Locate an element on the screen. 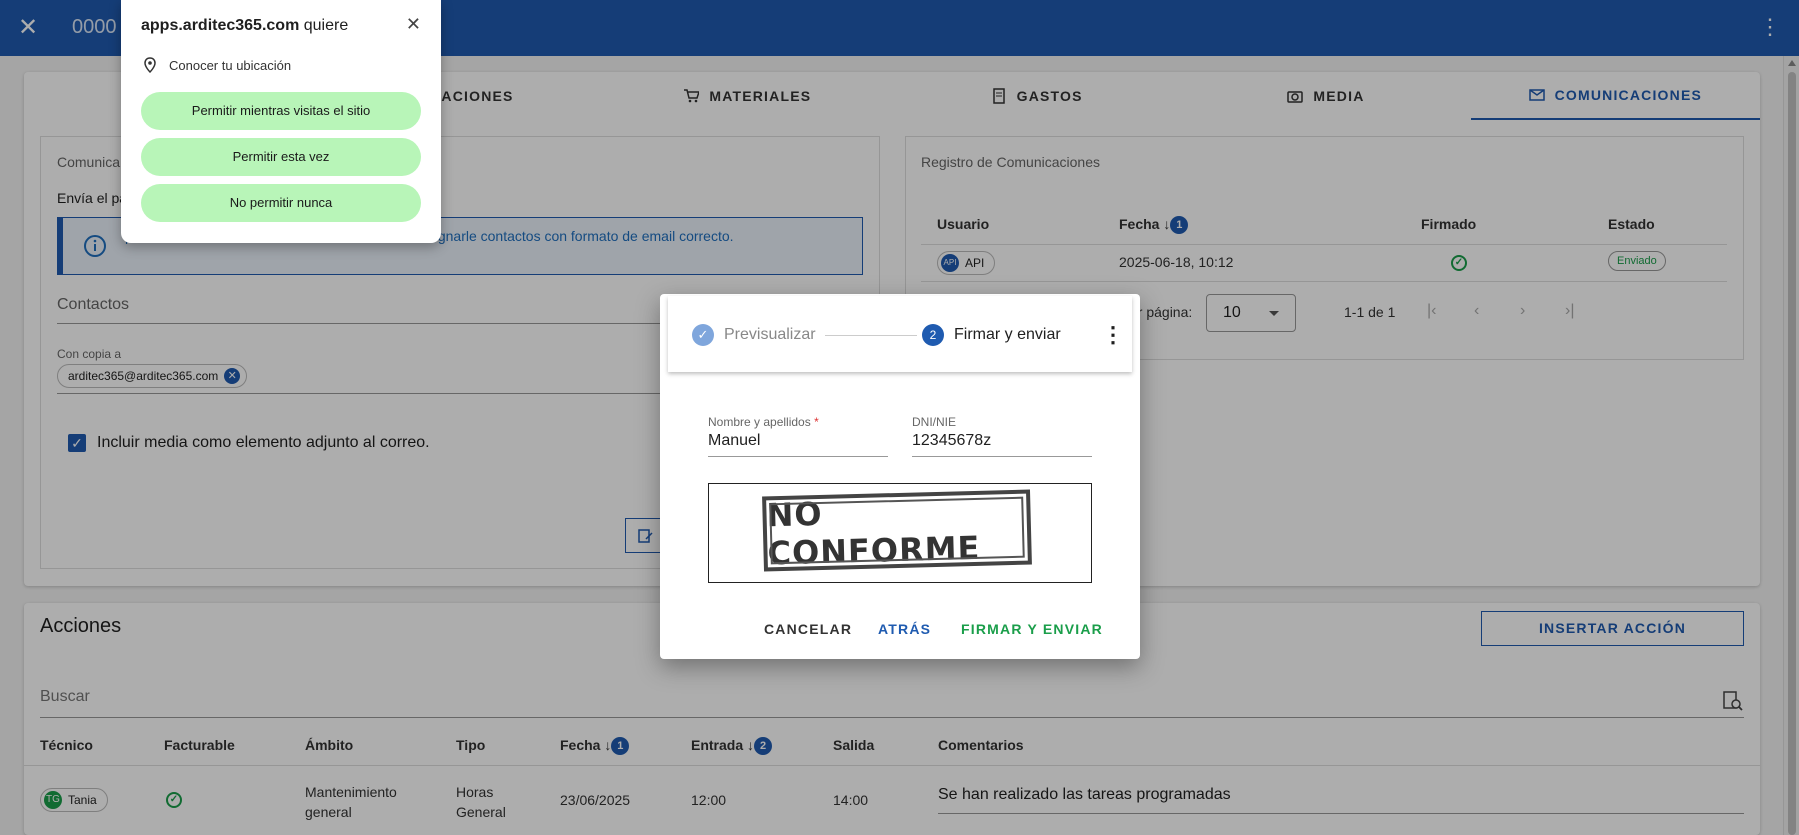  location-pin-icon is located at coordinates (150, 65).